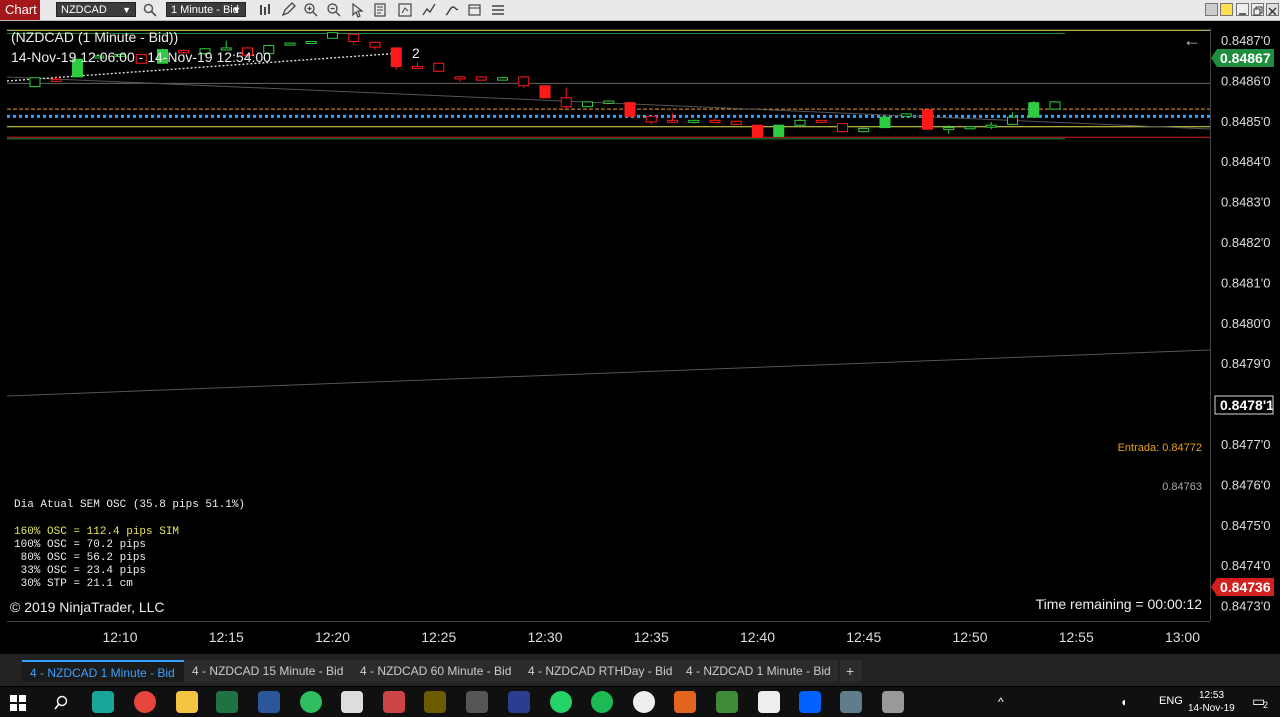  Describe the element at coordinates (288, 10) in the screenshot. I see `pencil-icon` at that location.